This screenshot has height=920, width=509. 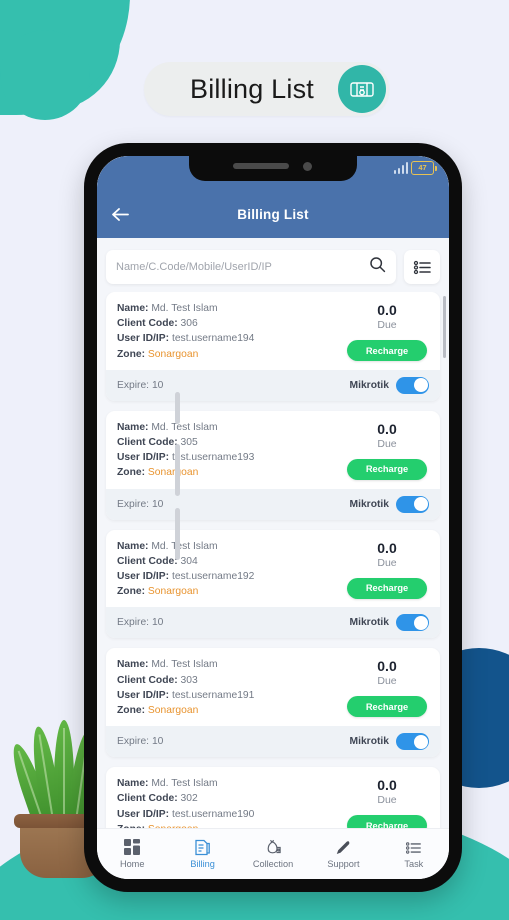 I want to click on speaker-grille, so click(x=261, y=166).